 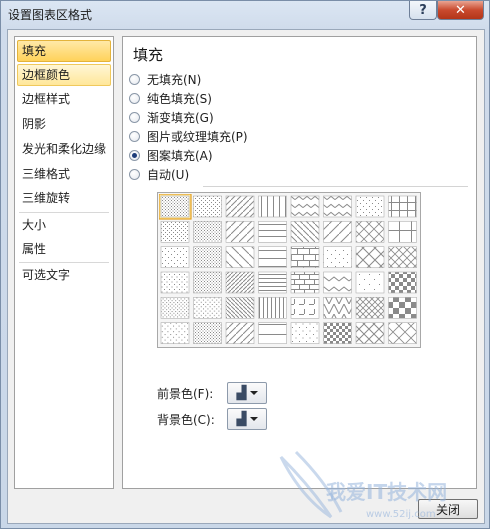 I want to click on radio-solid-fill, so click(x=134, y=98).